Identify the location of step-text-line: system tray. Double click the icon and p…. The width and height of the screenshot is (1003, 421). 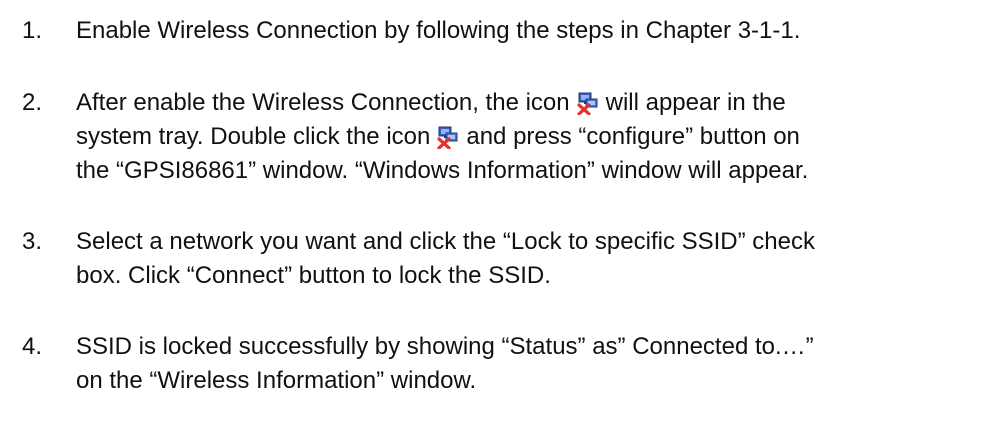
(536, 137).